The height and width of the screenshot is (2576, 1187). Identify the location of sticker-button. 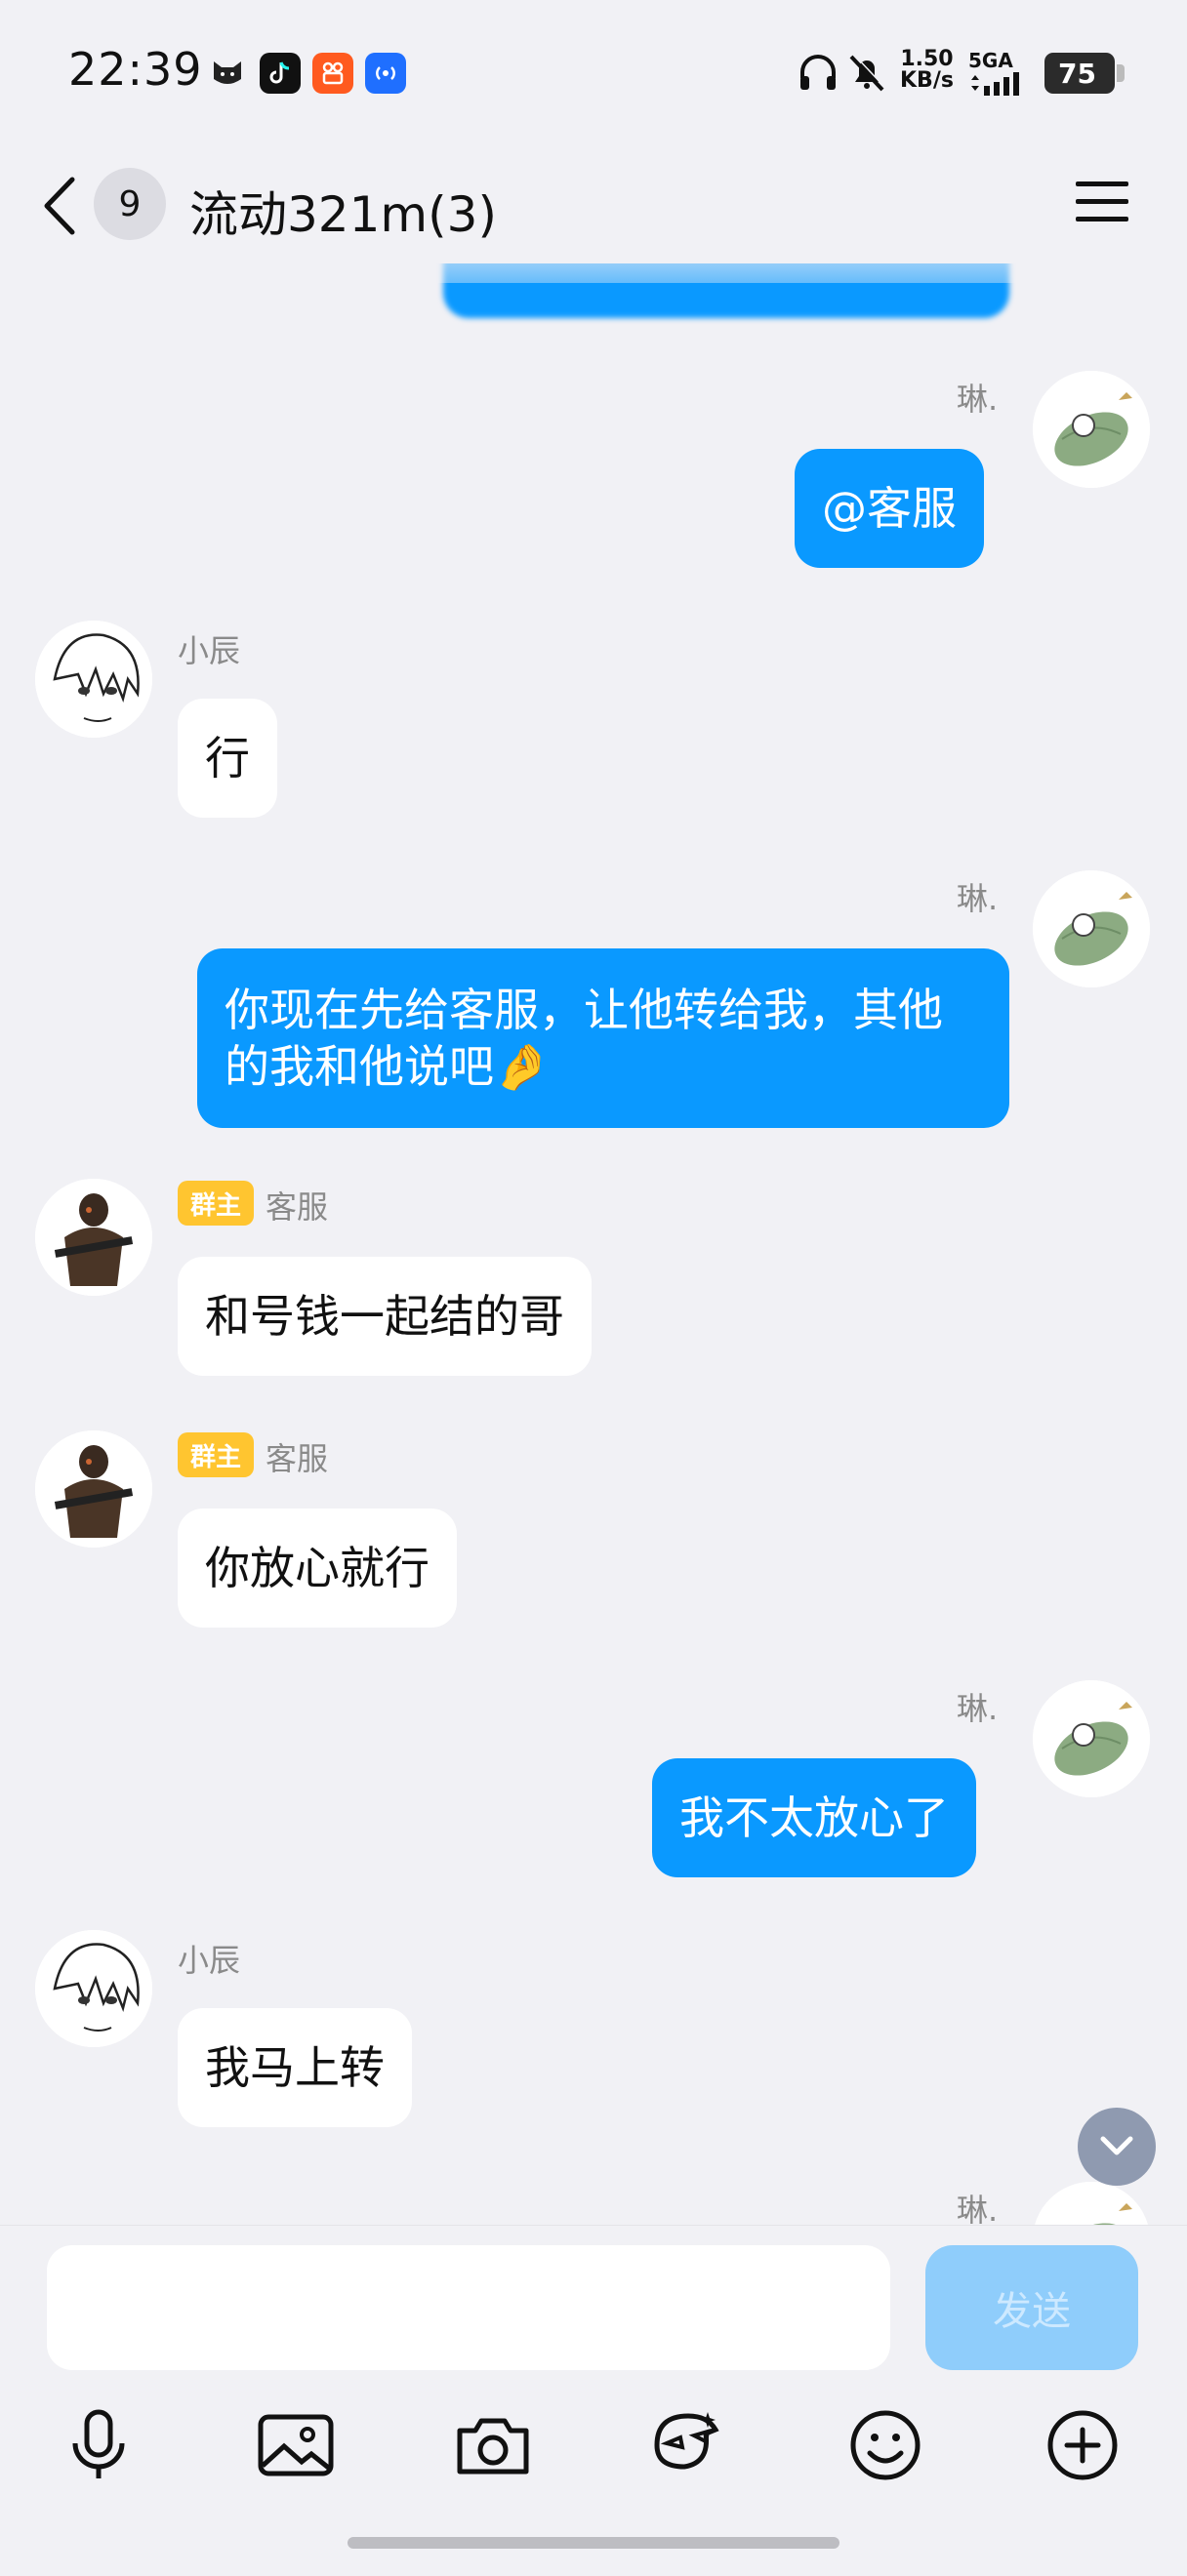
(688, 2445).